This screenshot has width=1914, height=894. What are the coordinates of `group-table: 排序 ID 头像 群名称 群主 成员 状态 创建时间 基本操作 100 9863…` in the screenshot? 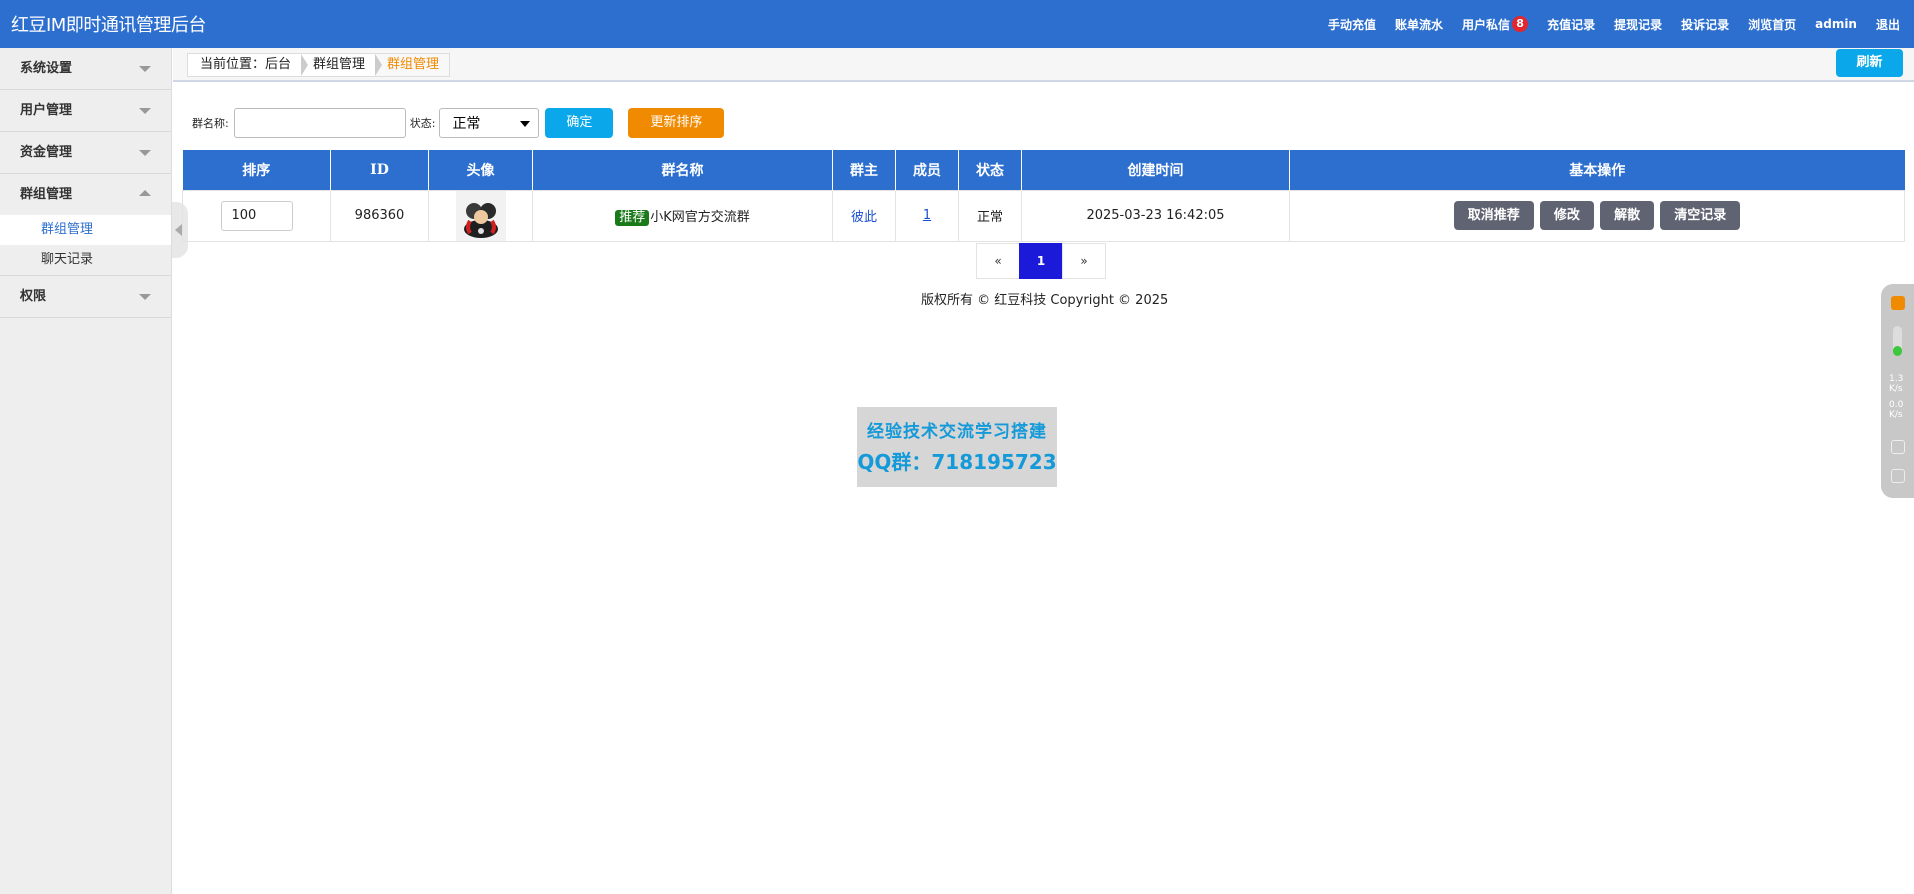 It's located at (1043, 196).